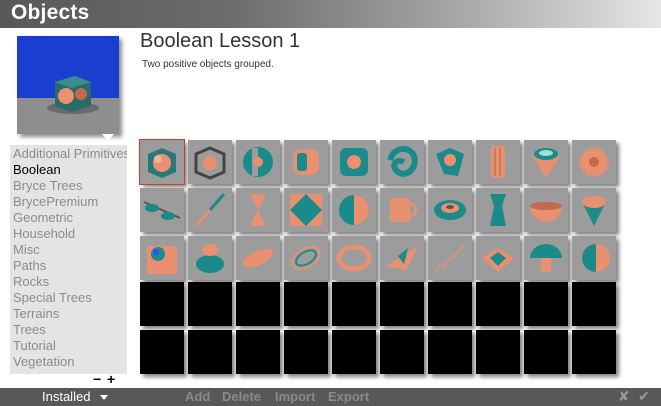 Image resolution: width=661 pixels, height=406 pixels. I want to click on boolean-torus-bowl-icon, so click(450, 210).